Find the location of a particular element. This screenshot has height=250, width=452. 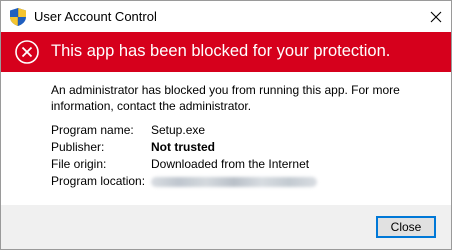

uac-shield-icon is located at coordinates (18, 17).